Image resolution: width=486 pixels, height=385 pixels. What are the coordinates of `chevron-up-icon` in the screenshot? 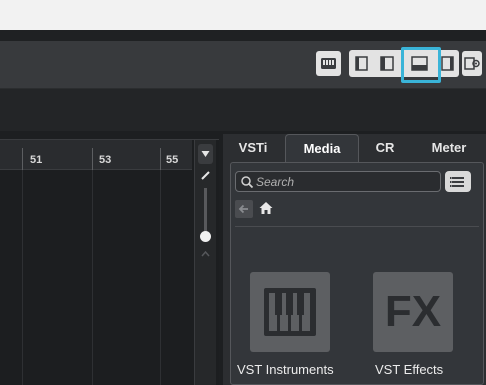 It's located at (205, 254).